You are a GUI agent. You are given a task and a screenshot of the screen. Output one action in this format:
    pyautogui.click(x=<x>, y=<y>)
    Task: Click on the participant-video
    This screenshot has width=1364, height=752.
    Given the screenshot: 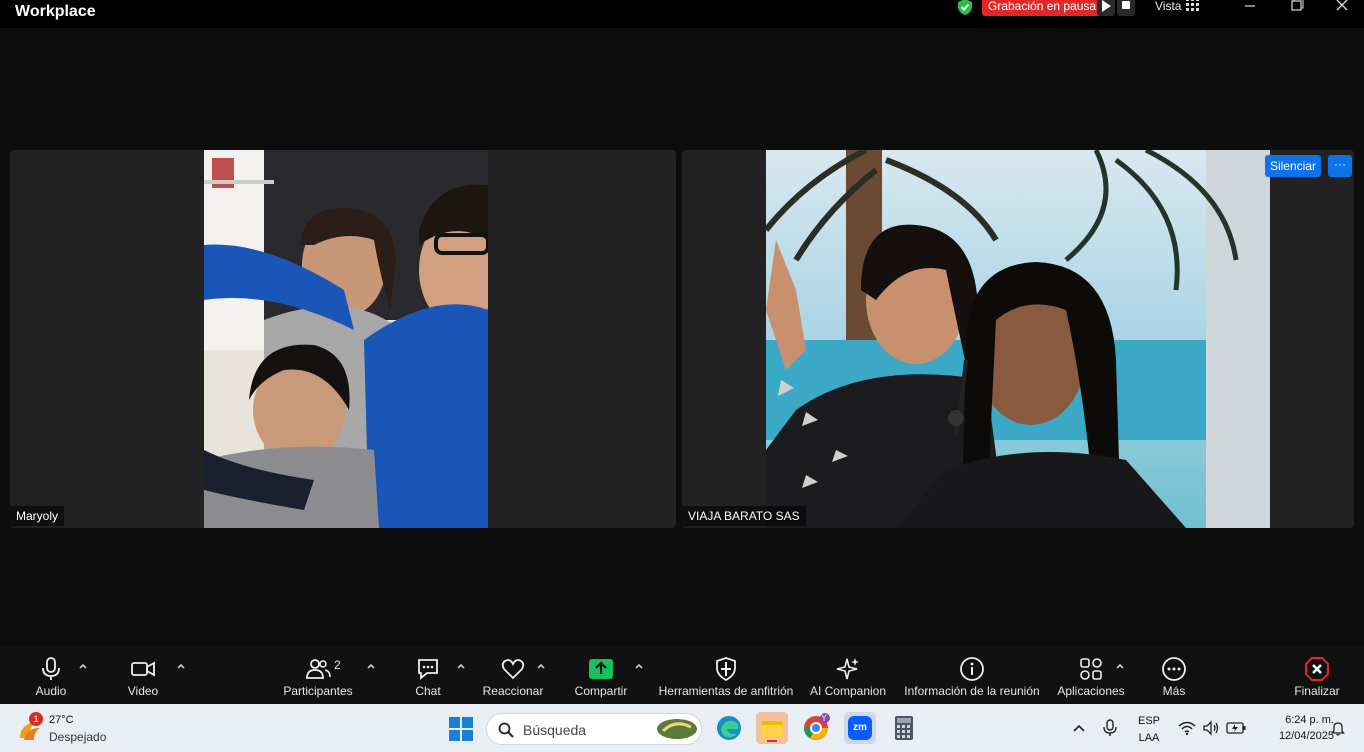 What is the action you would take?
    pyautogui.click(x=346, y=339)
    